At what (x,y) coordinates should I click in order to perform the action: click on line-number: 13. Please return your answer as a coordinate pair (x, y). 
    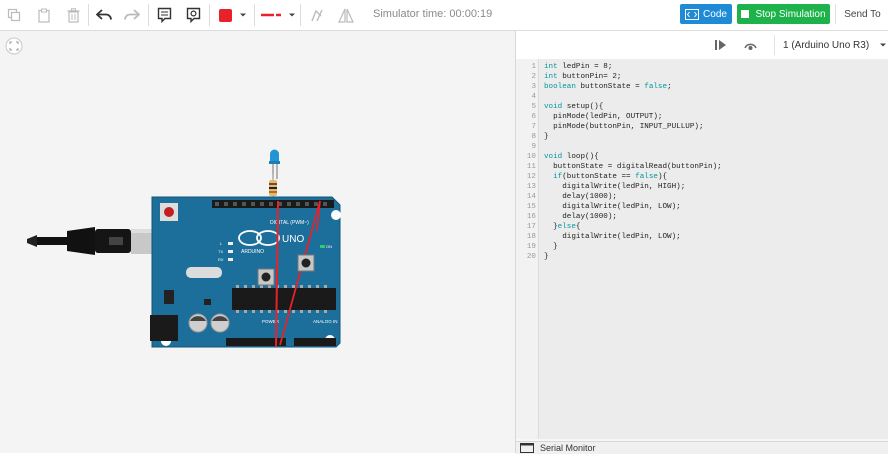
    Looking at the image, I should click on (531, 187).